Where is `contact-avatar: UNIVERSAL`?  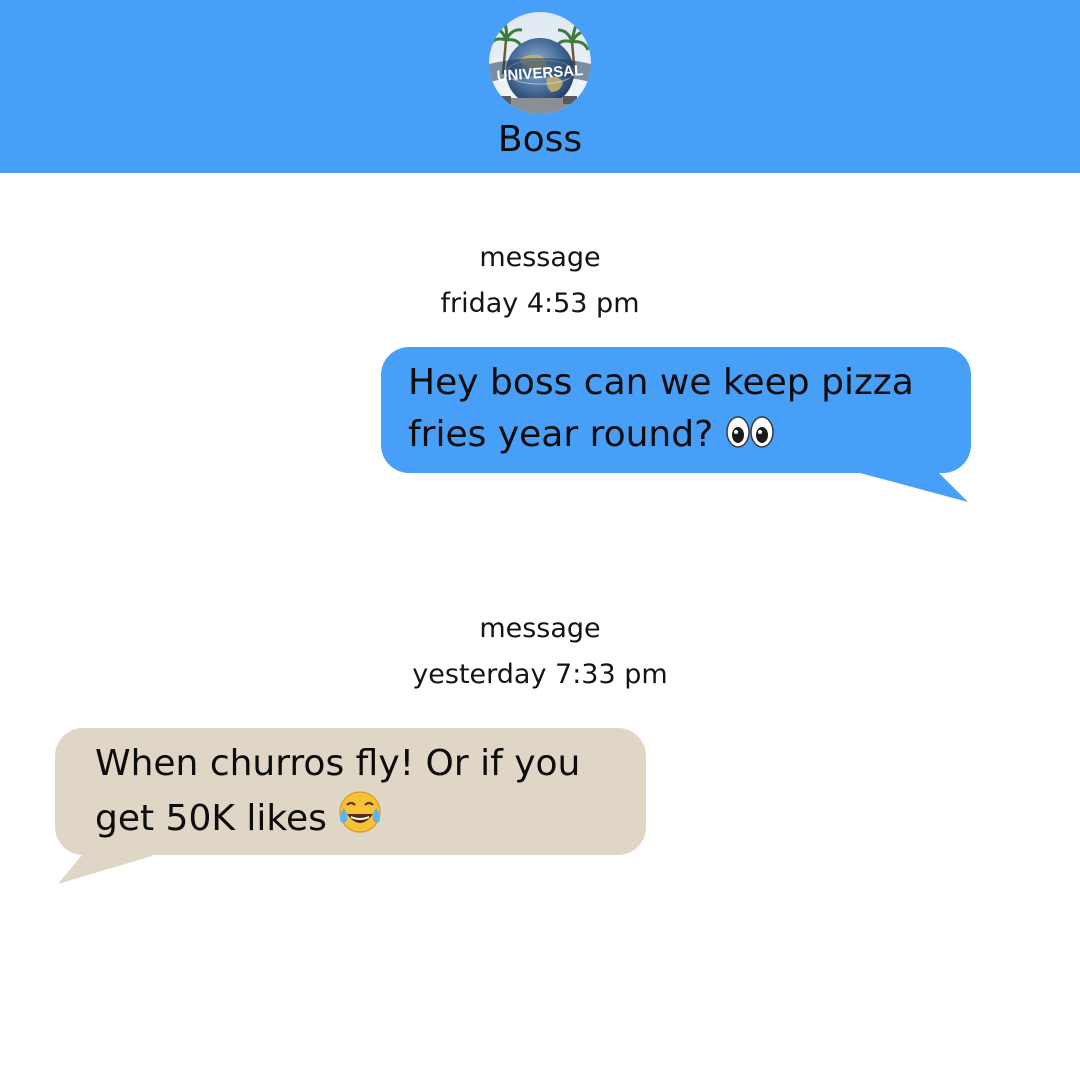 contact-avatar: UNIVERSAL is located at coordinates (540, 63).